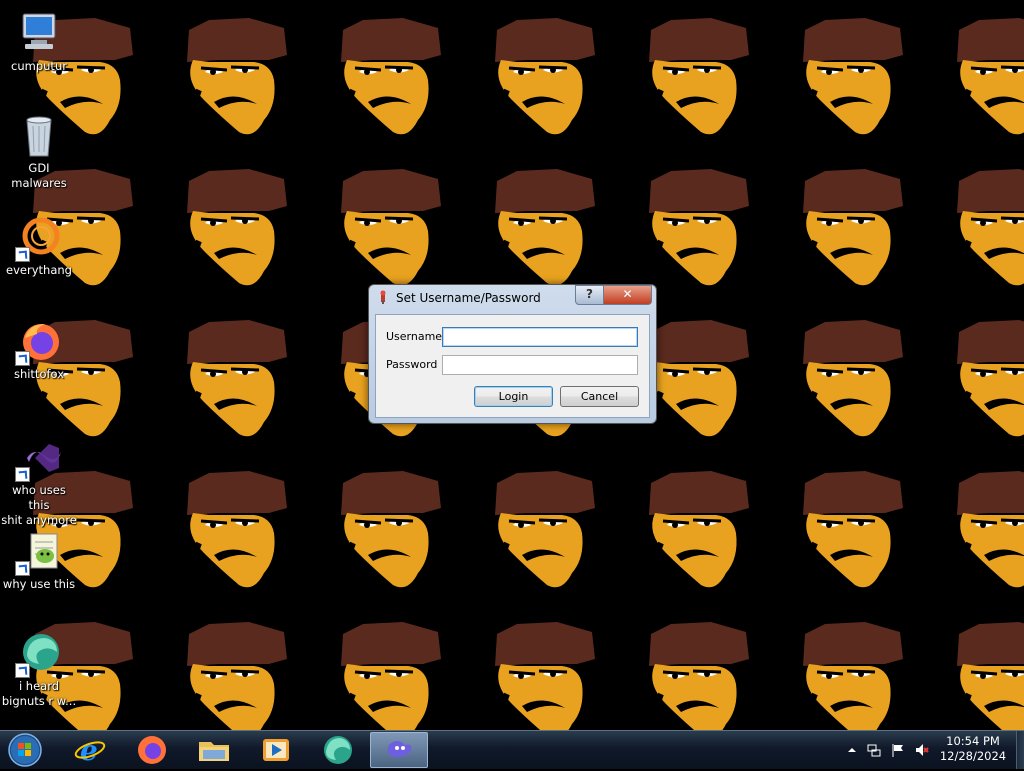  I want to click on orange-ring-app-icon, so click(39, 238).